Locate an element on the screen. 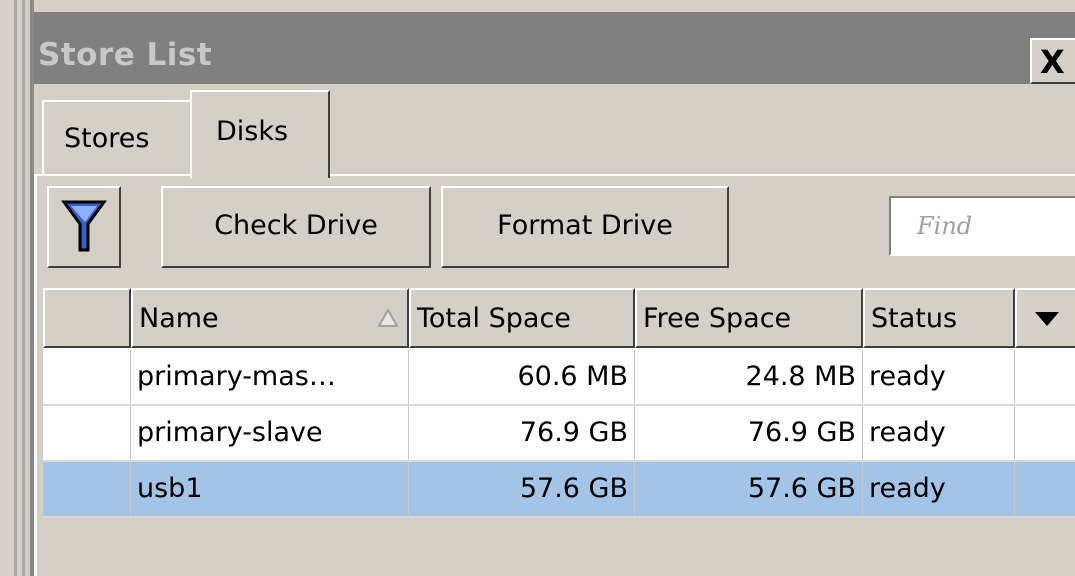 The image size is (1075, 576). column-header-label: Status is located at coordinates (914, 318).